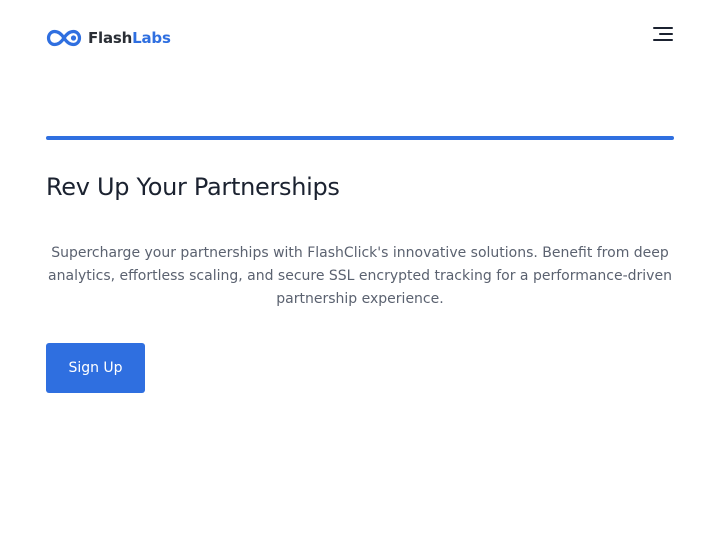  I want to click on hamburger-menu-icon, so click(663, 34).